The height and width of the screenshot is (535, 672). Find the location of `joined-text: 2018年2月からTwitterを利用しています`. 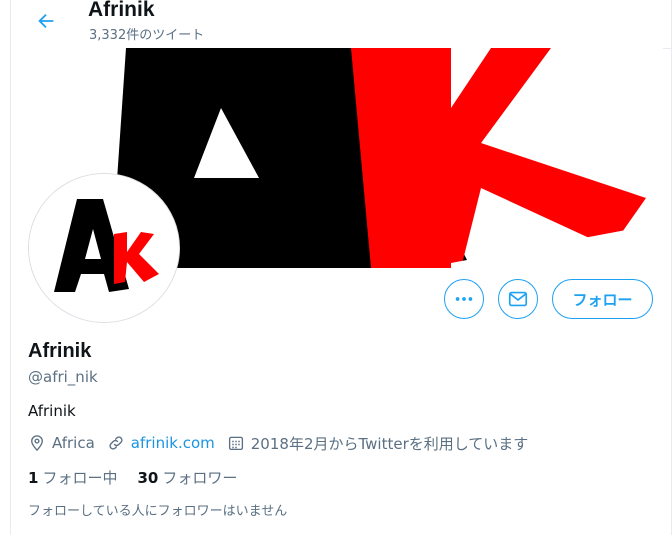

joined-text: 2018年2月からTwitterを利用しています is located at coordinates (389, 443).